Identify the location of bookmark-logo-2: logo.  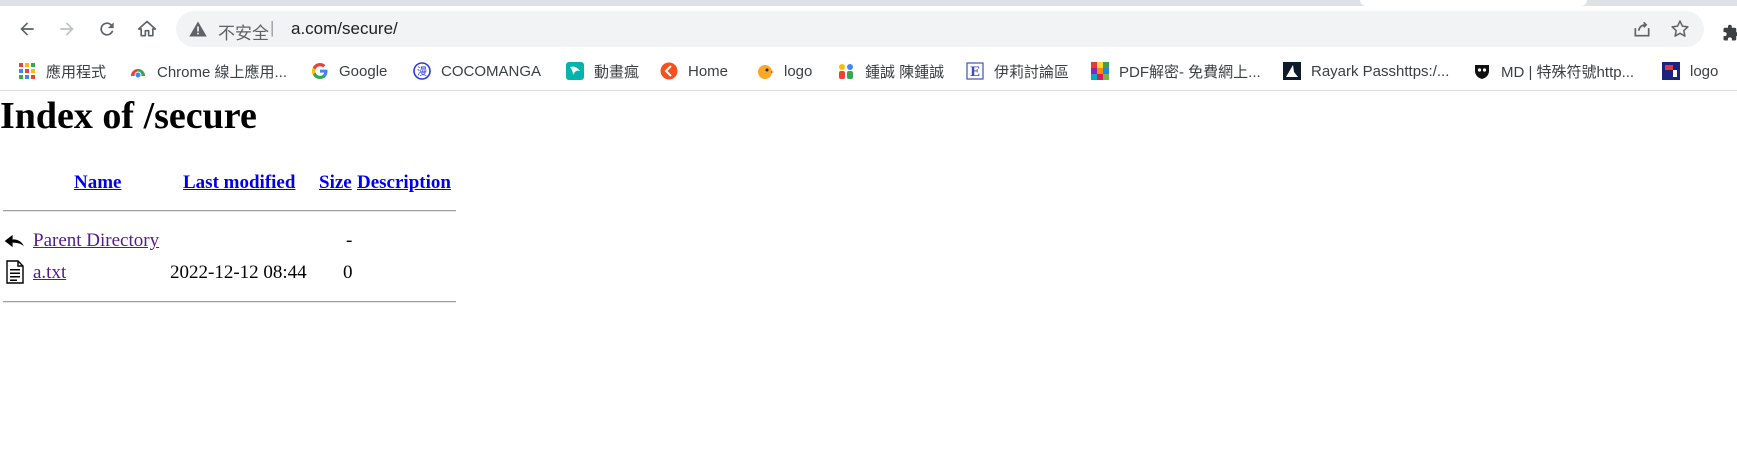
(1690, 71).